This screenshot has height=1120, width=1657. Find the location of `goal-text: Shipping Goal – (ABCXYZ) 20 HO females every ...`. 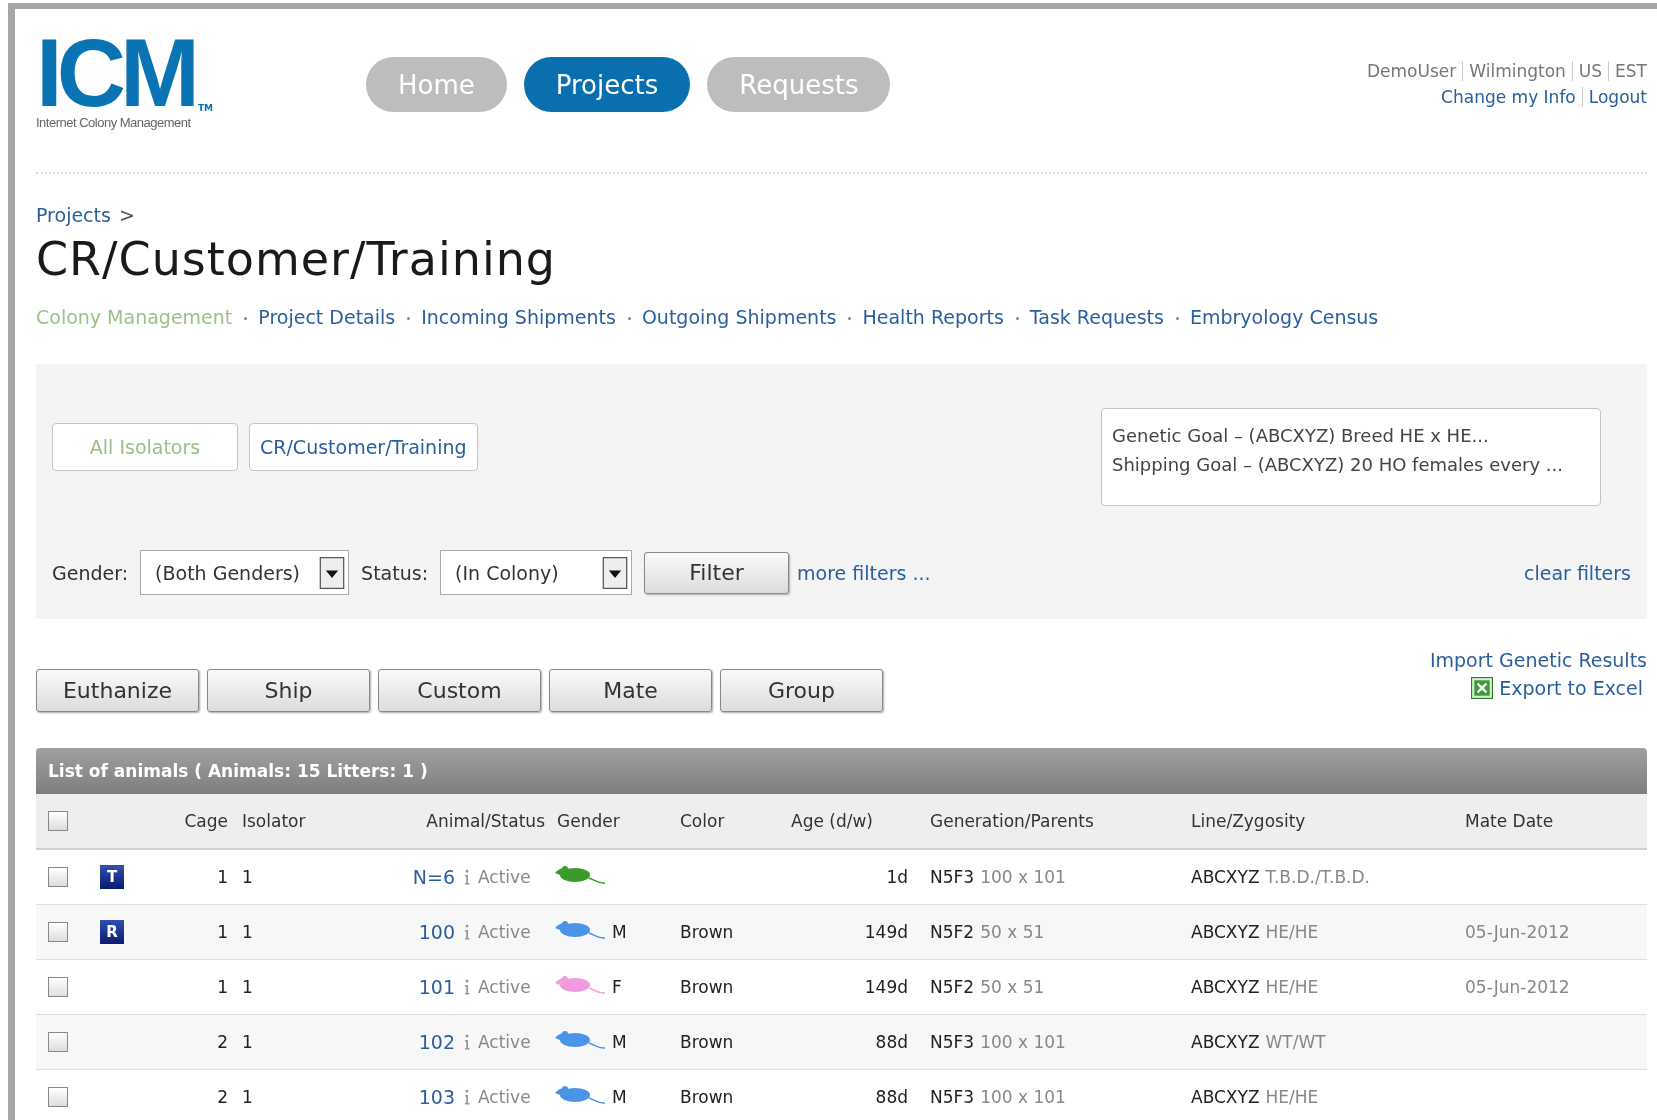

goal-text: Shipping Goal – (ABCXYZ) 20 HO females every ... is located at coordinates (1338, 465).